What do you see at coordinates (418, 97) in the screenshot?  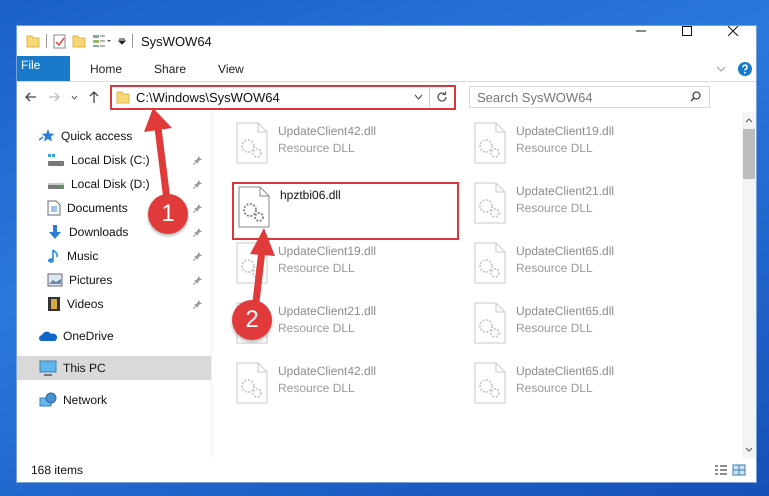 I see `dropdown-icon` at bounding box center [418, 97].